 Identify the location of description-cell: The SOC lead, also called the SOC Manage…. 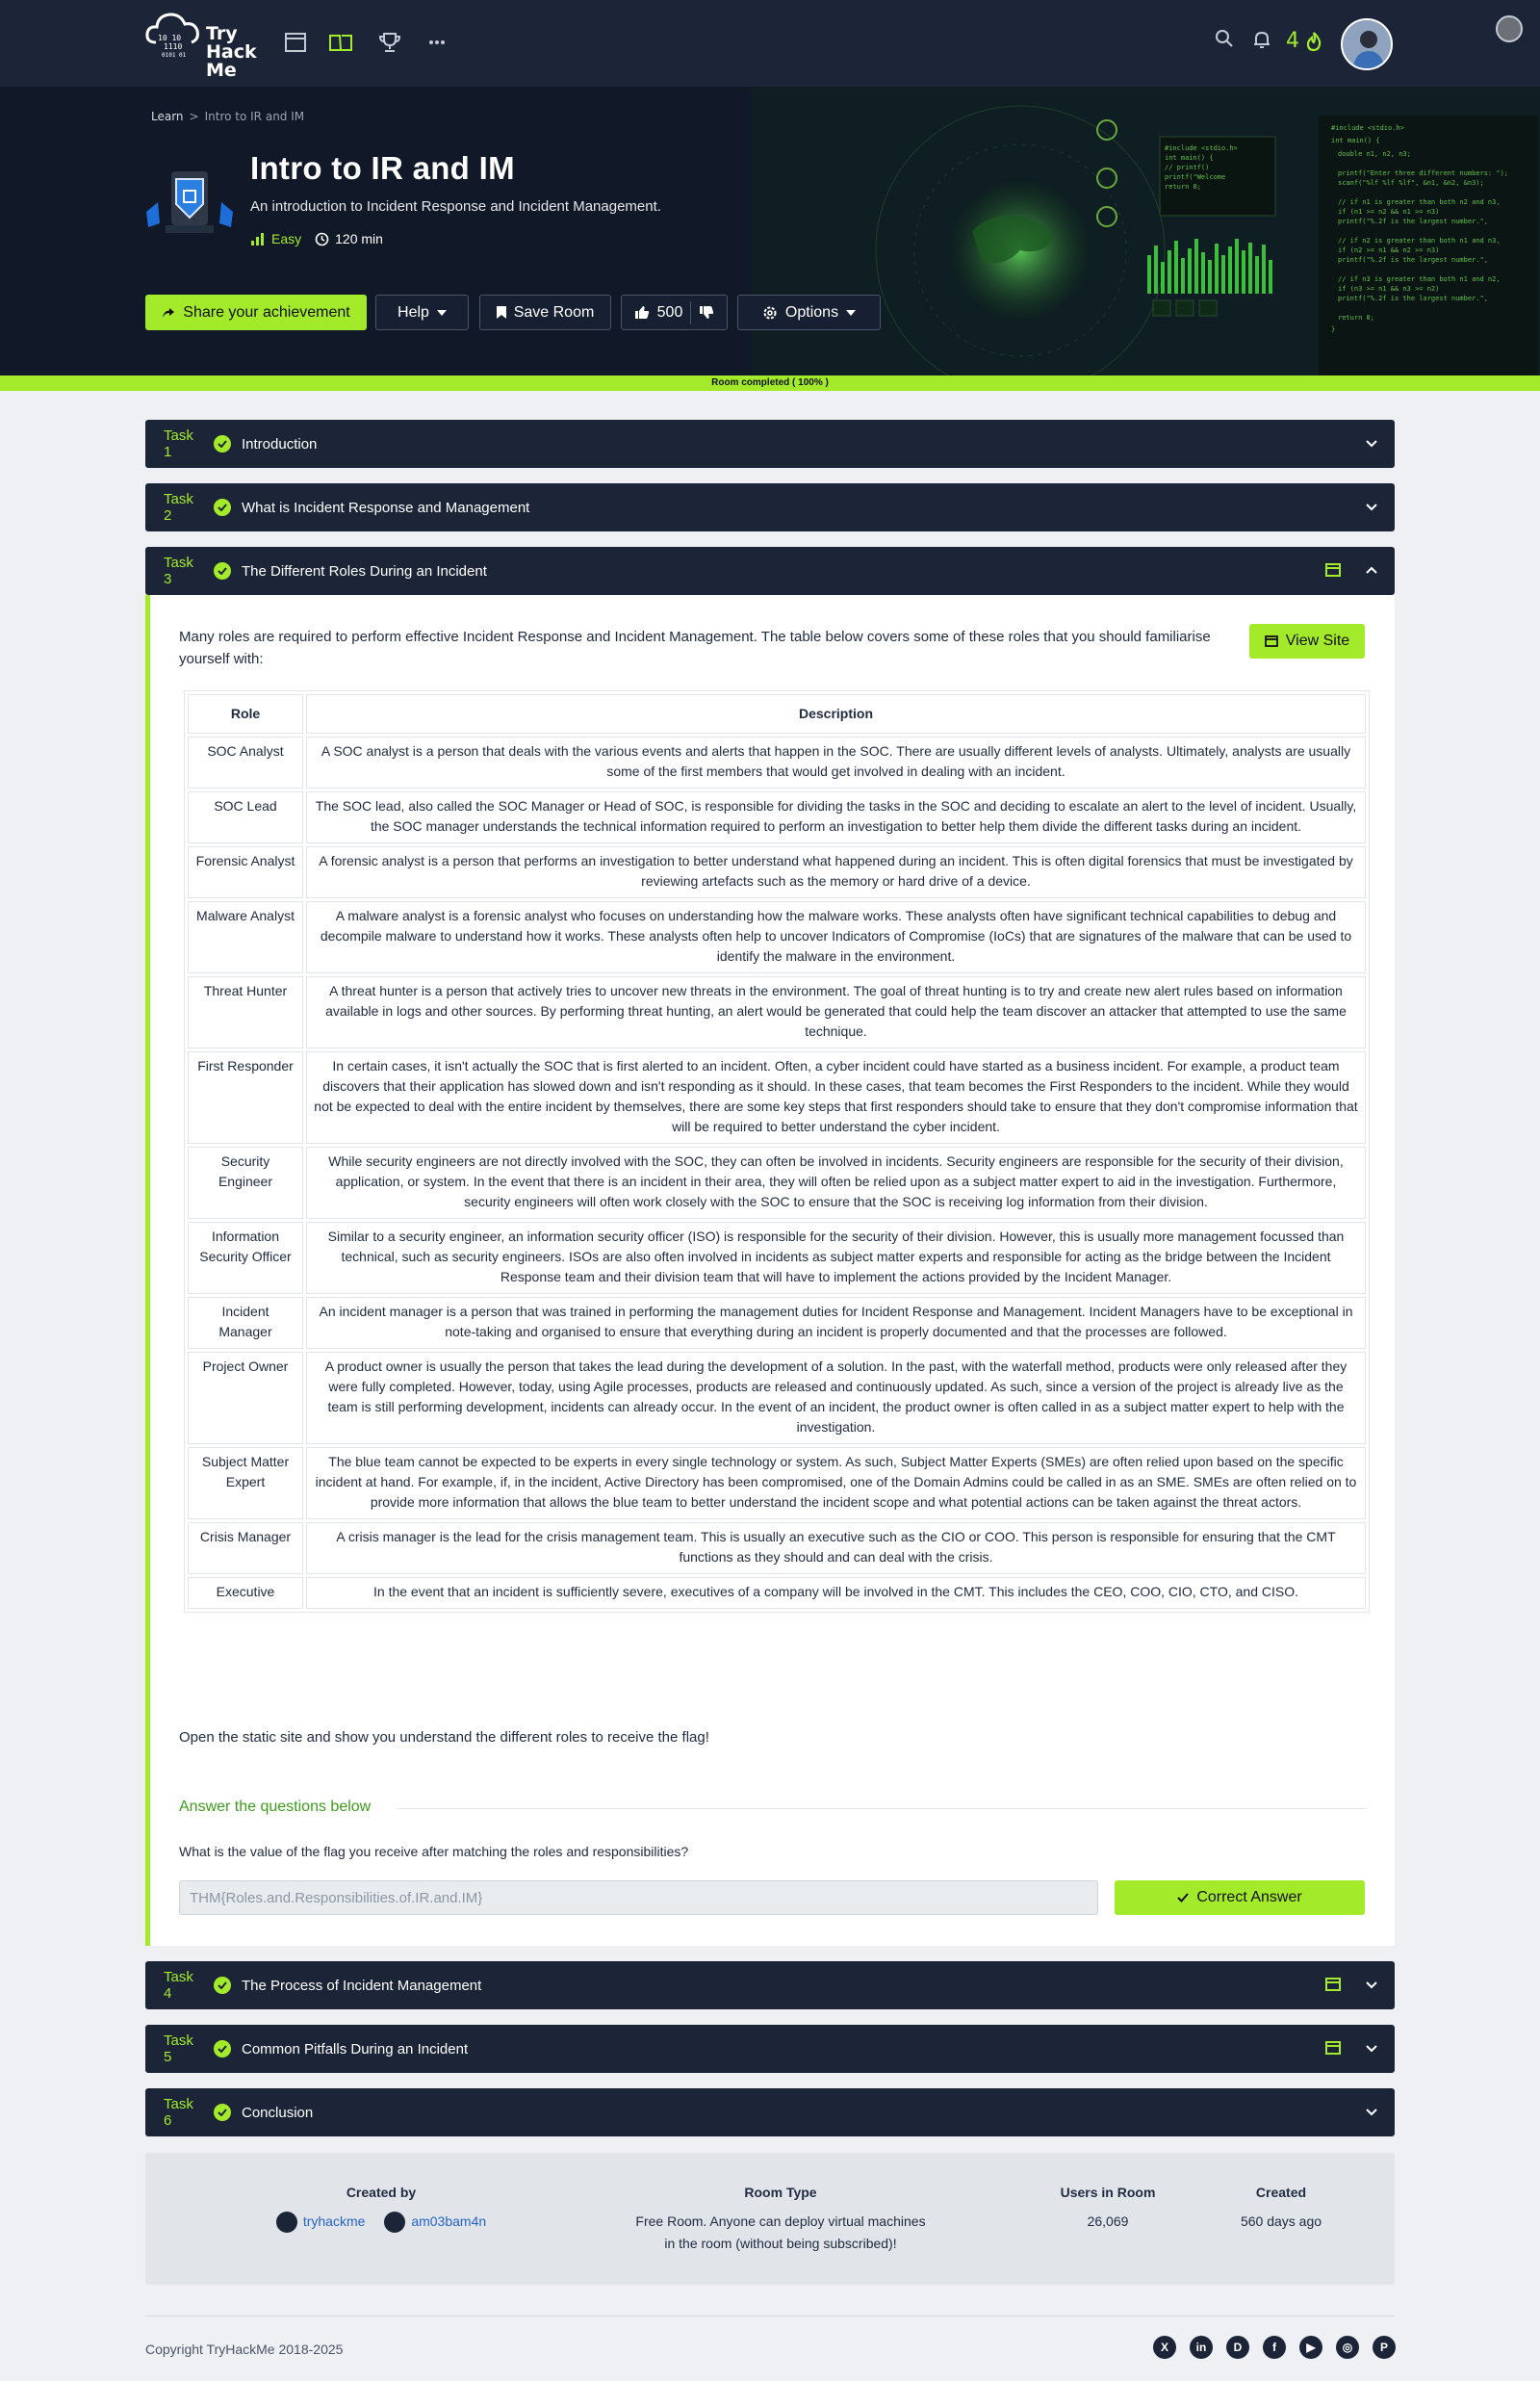
(836, 817).